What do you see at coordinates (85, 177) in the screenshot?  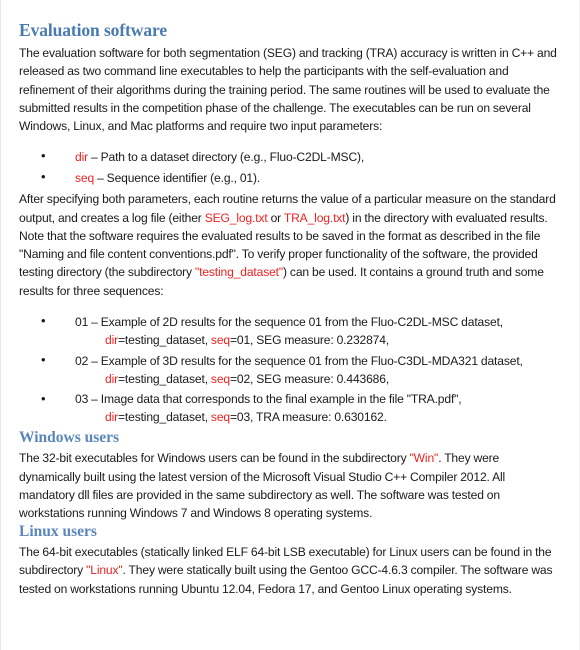 I see `parameter-code: seq` at bounding box center [85, 177].